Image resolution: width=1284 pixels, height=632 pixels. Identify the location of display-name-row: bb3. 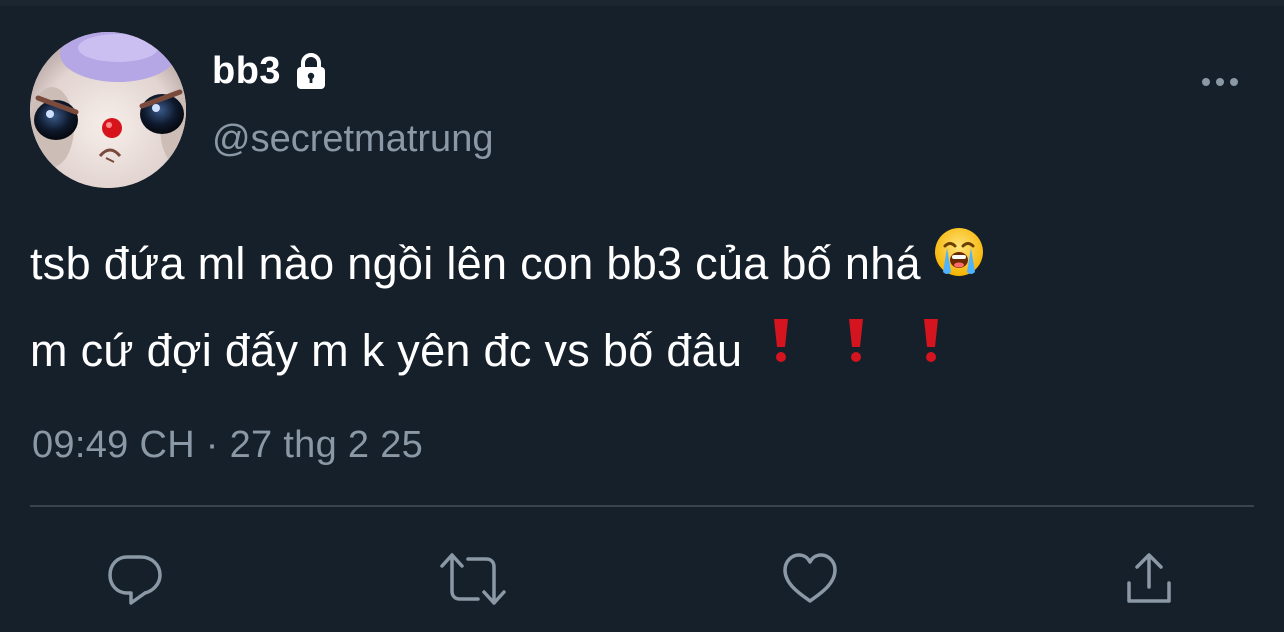
(271, 71).